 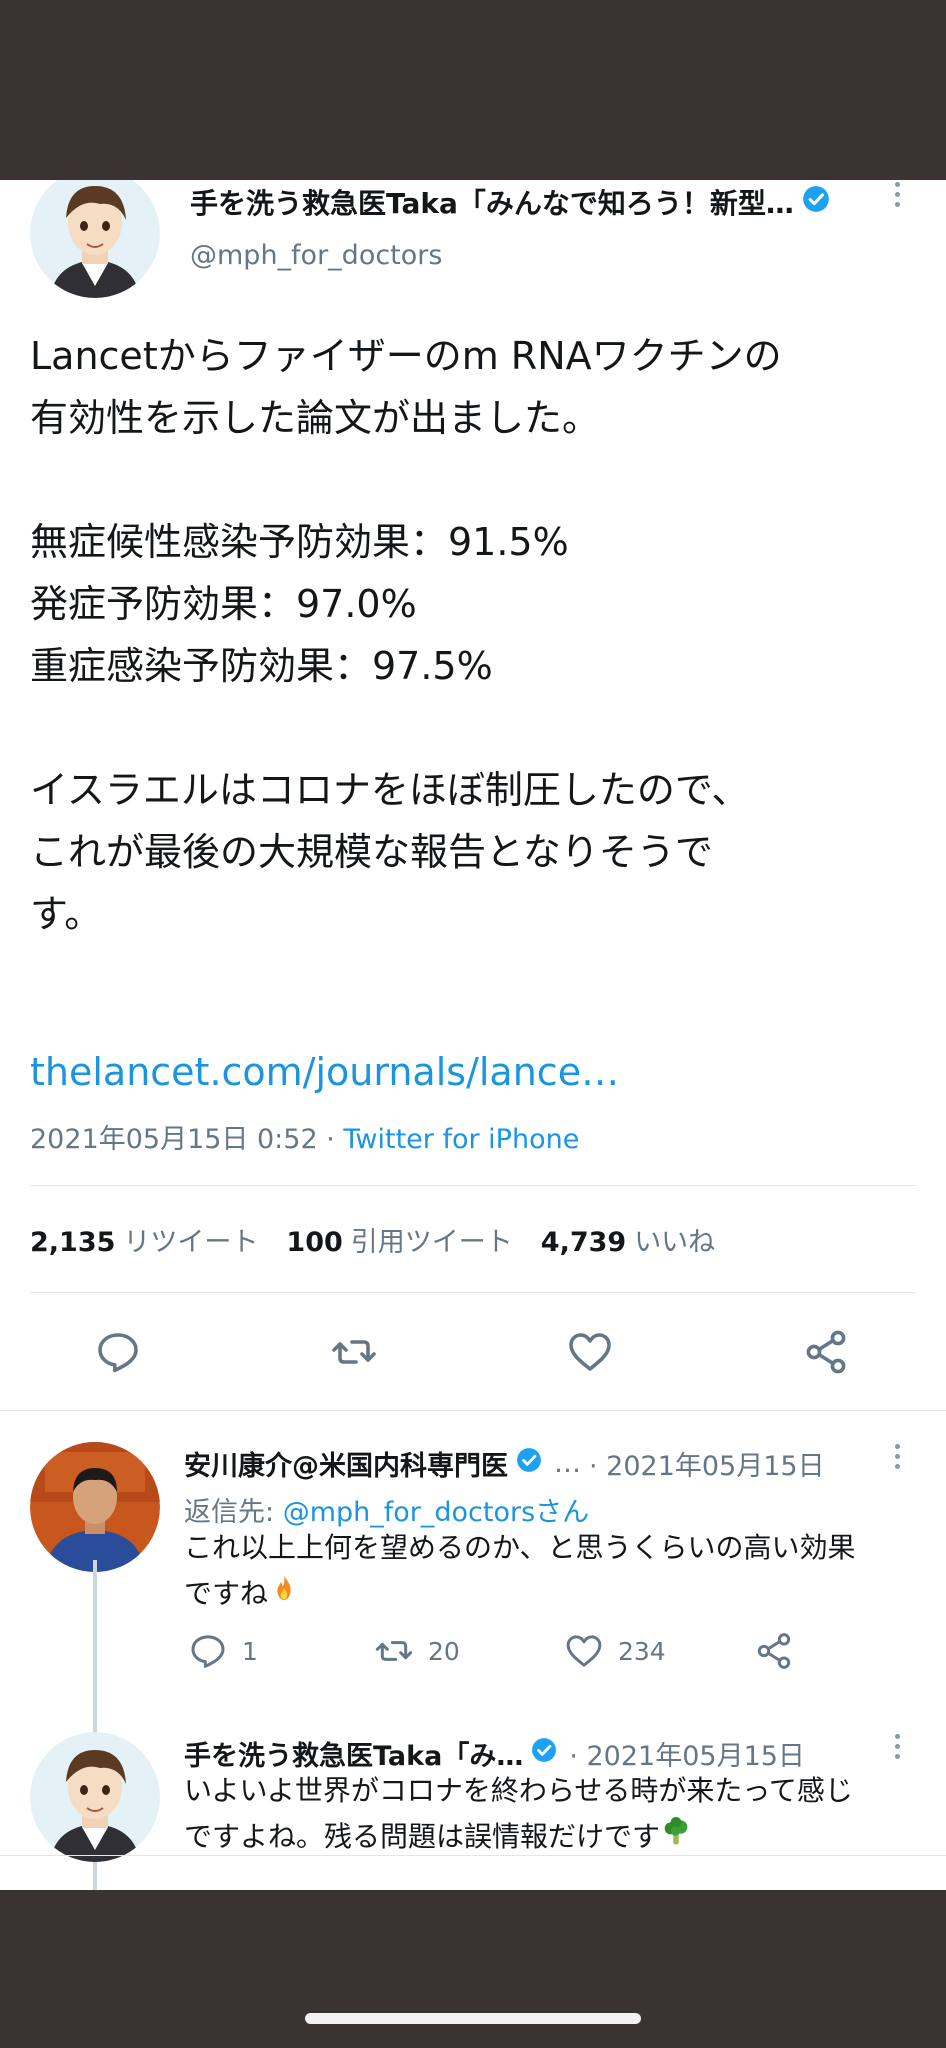 I want to click on top-dark-bar, so click(x=473, y=90).